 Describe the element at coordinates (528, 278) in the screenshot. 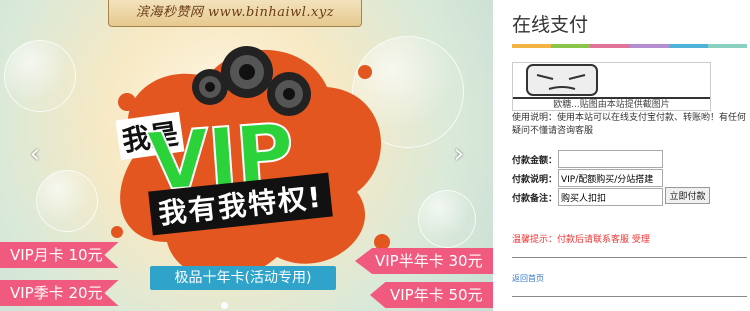

I see `back-home-link: 返回首页` at that location.